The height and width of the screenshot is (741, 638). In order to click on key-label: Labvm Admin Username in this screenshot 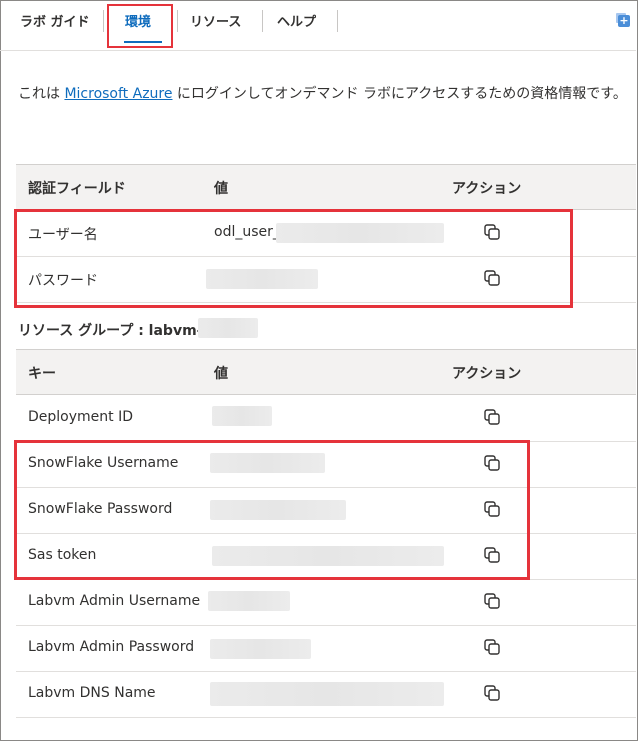, I will do `click(114, 601)`.